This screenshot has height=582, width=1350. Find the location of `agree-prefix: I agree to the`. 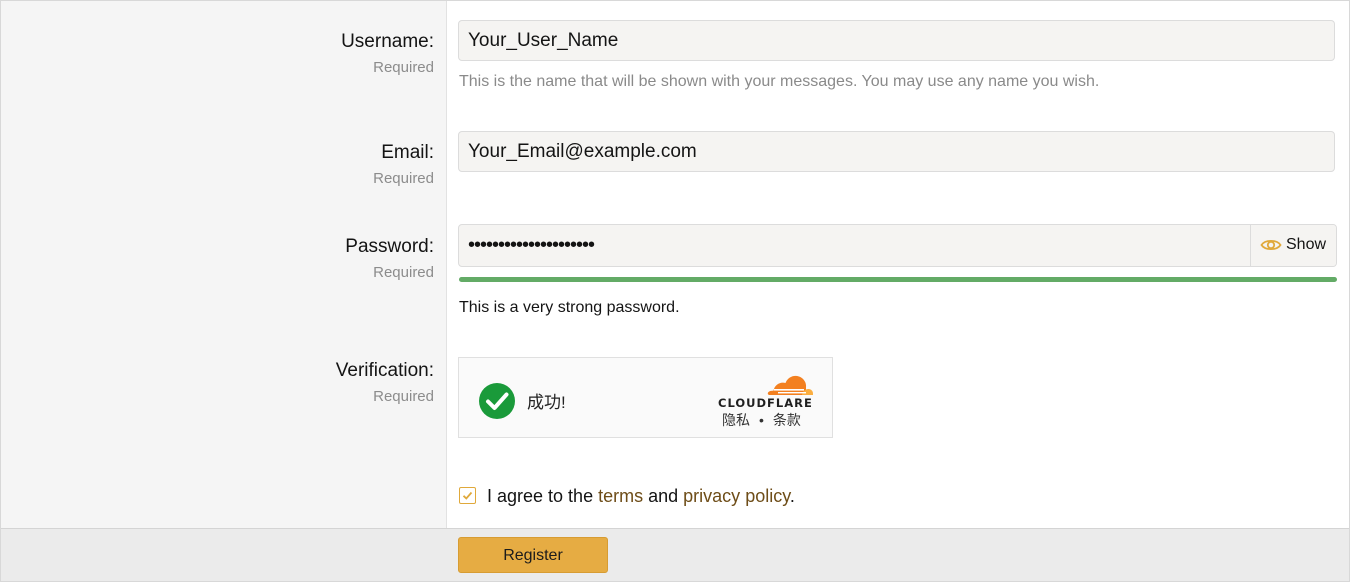

agree-prefix: I agree to the is located at coordinates (540, 496).